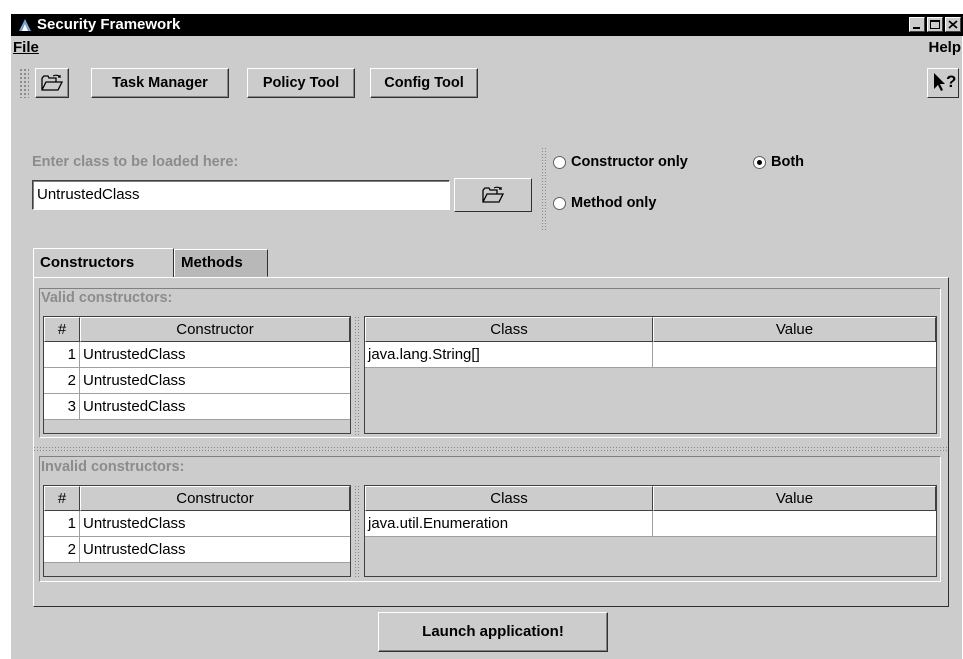 The image size is (963, 659). Describe the element at coordinates (493, 632) in the screenshot. I see `launch-application-button: Launch application!` at that location.